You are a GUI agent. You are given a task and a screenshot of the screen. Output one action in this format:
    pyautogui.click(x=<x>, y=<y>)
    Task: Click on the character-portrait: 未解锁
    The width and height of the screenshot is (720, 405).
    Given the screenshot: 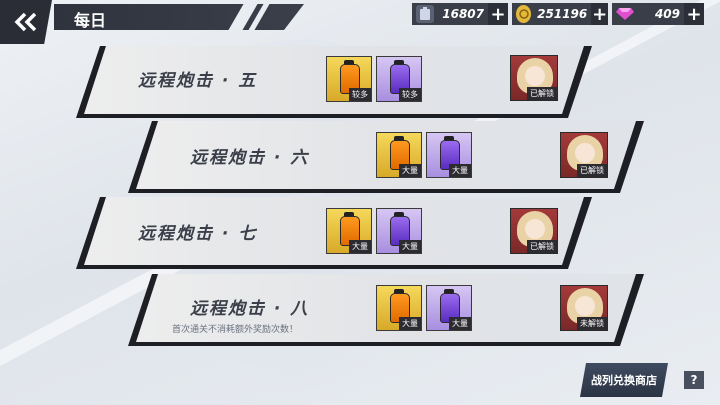 What is the action you would take?
    pyautogui.click(x=584, y=308)
    